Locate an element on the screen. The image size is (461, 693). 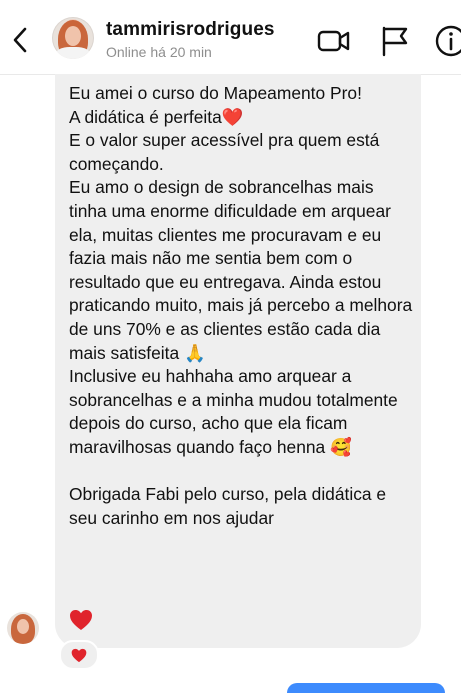
back-button is located at coordinates (20, 40).